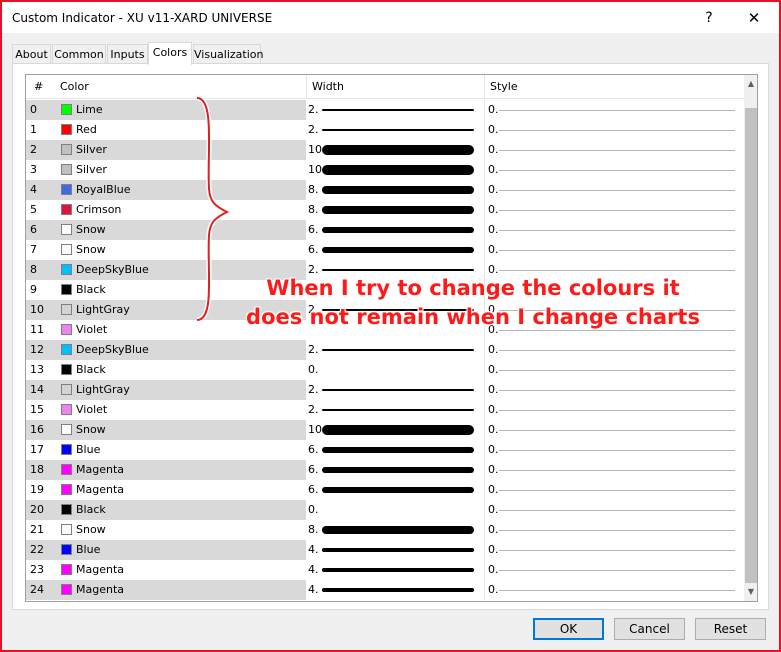  Describe the element at coordinates (182, 210) in the screenshot. I see `color-cell: Crimson` at that location.